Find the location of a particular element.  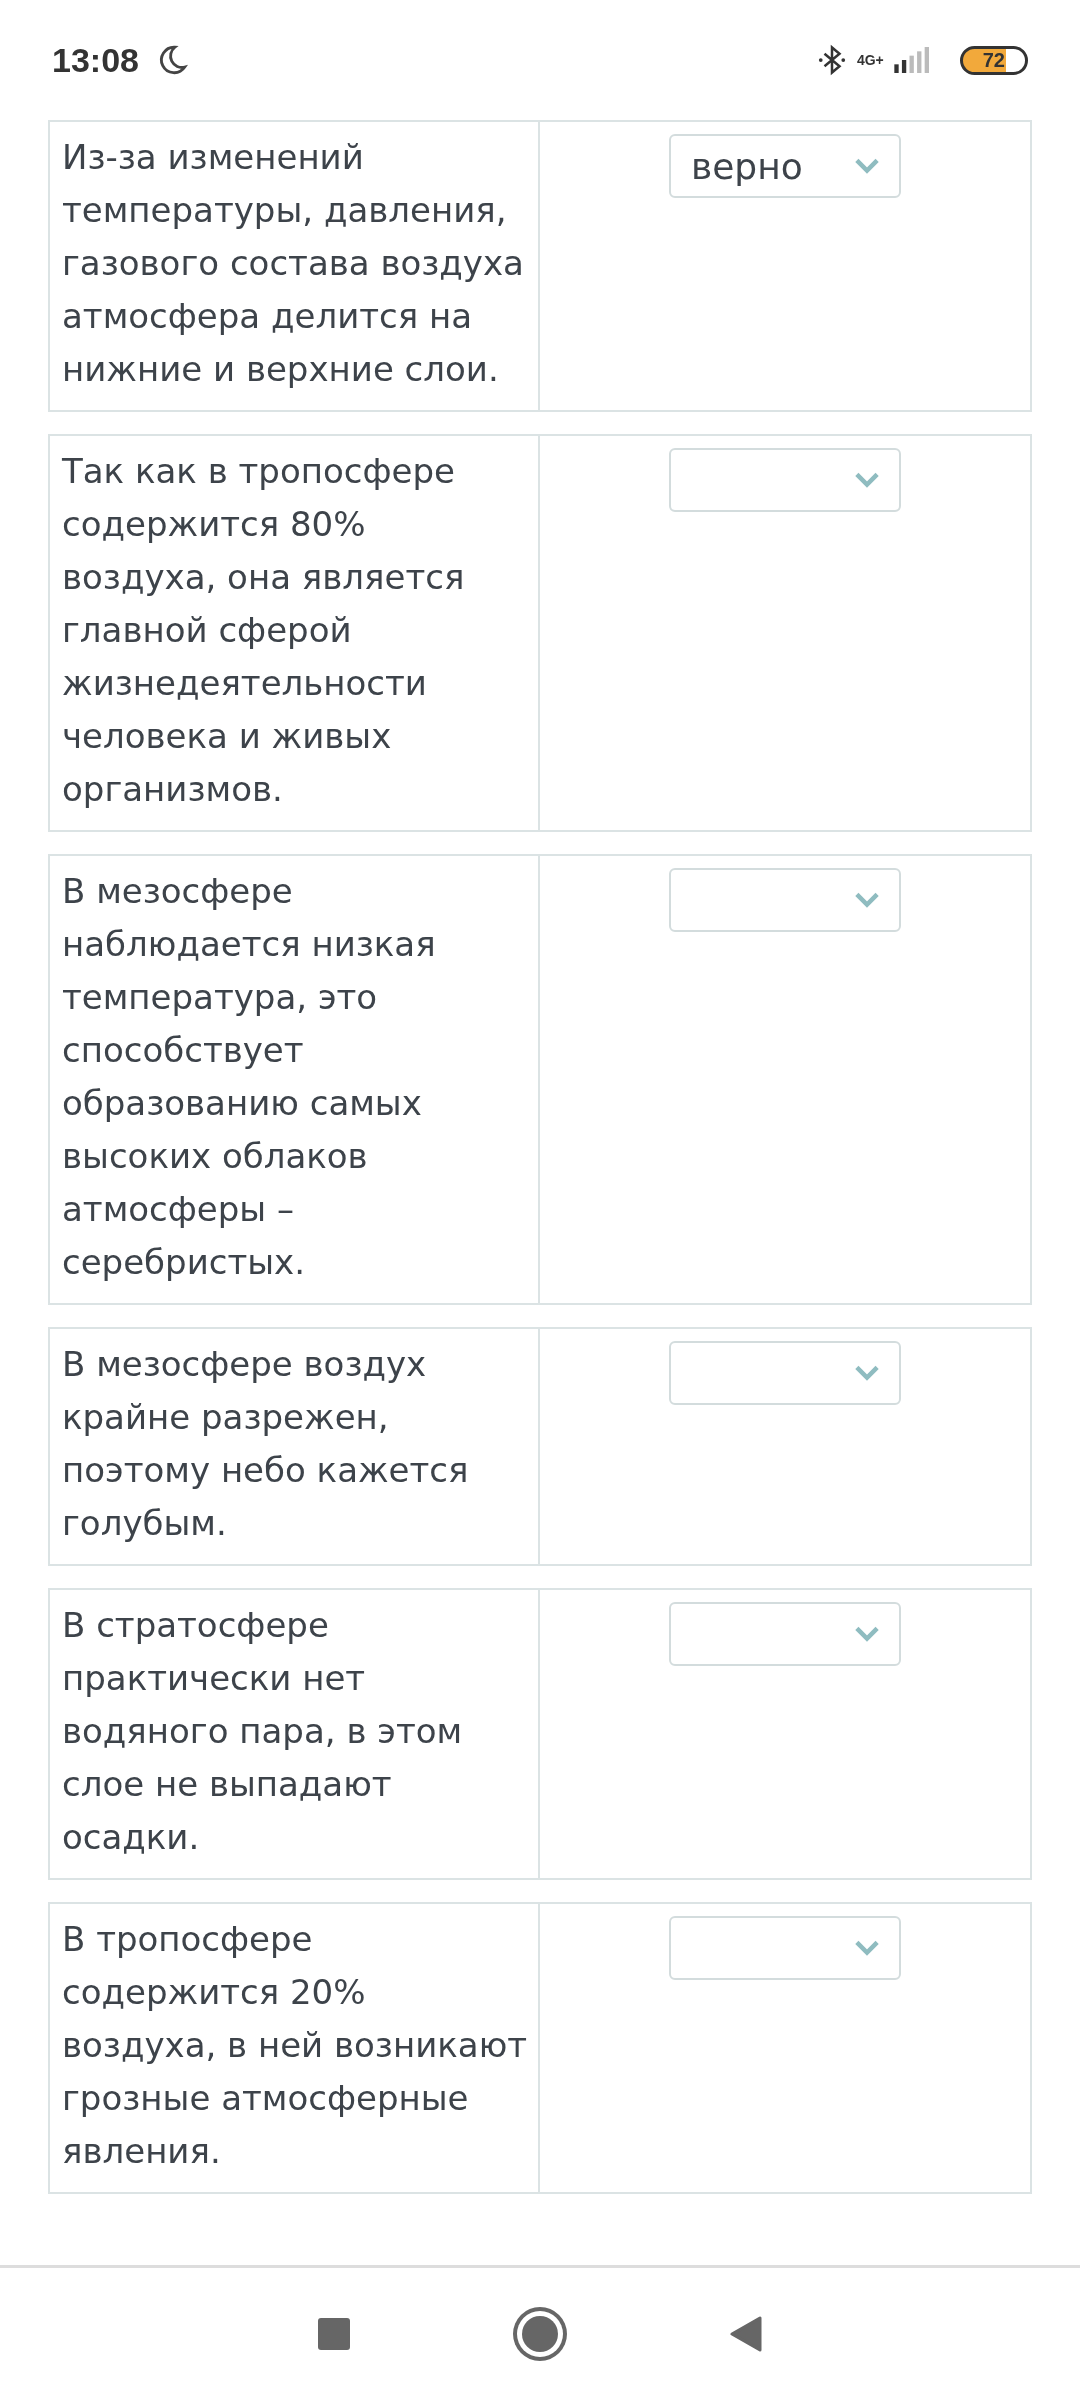

statement-text: В мезосфере воздух крайне разрежен, поэтому небо кажется голубым. is located at coordinates (266, 1444).